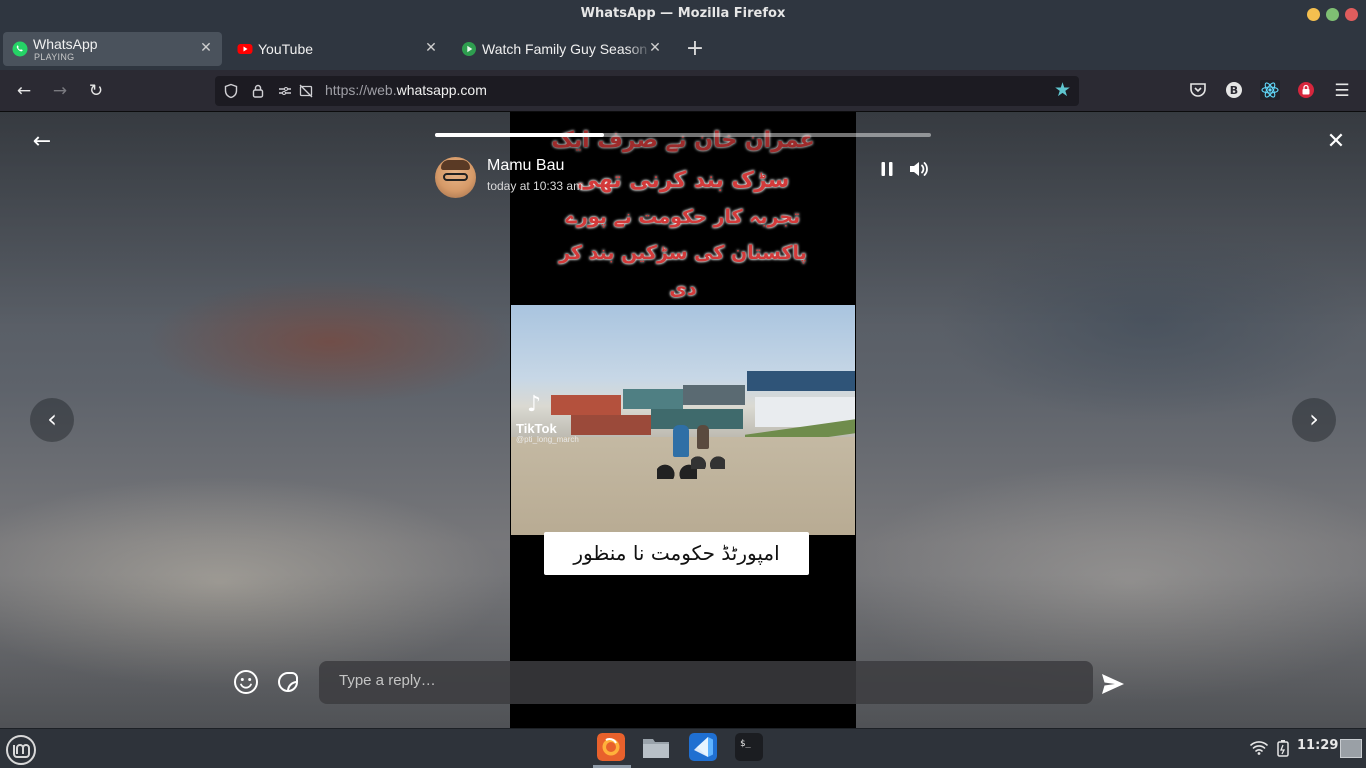 This screenshot has width=1366, height=768. What do you see at coordinates (1113, 684) in the screenshot?
I see `send-icon` at bounding box center [1113, 684].